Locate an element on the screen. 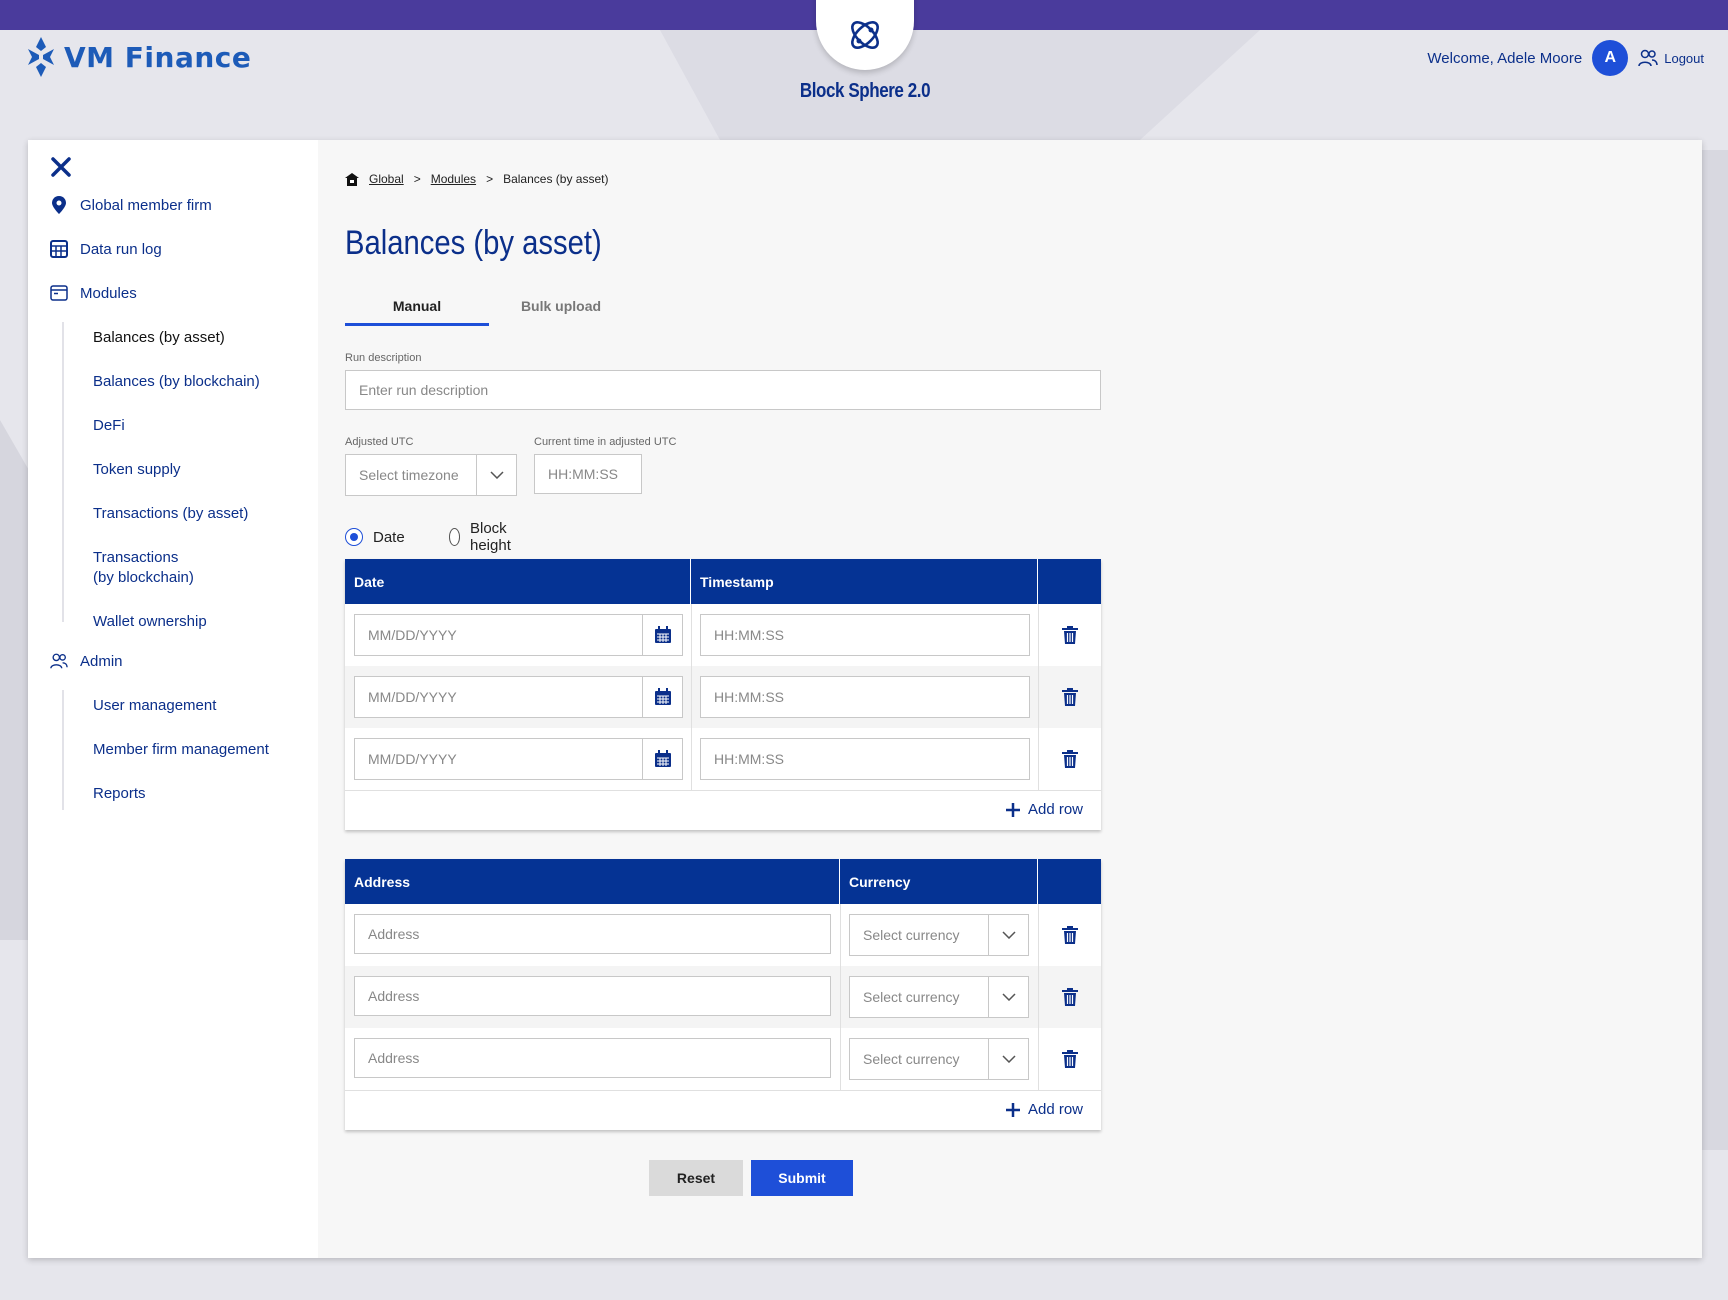  plus-icon is located at coordinates (1012, 1109).